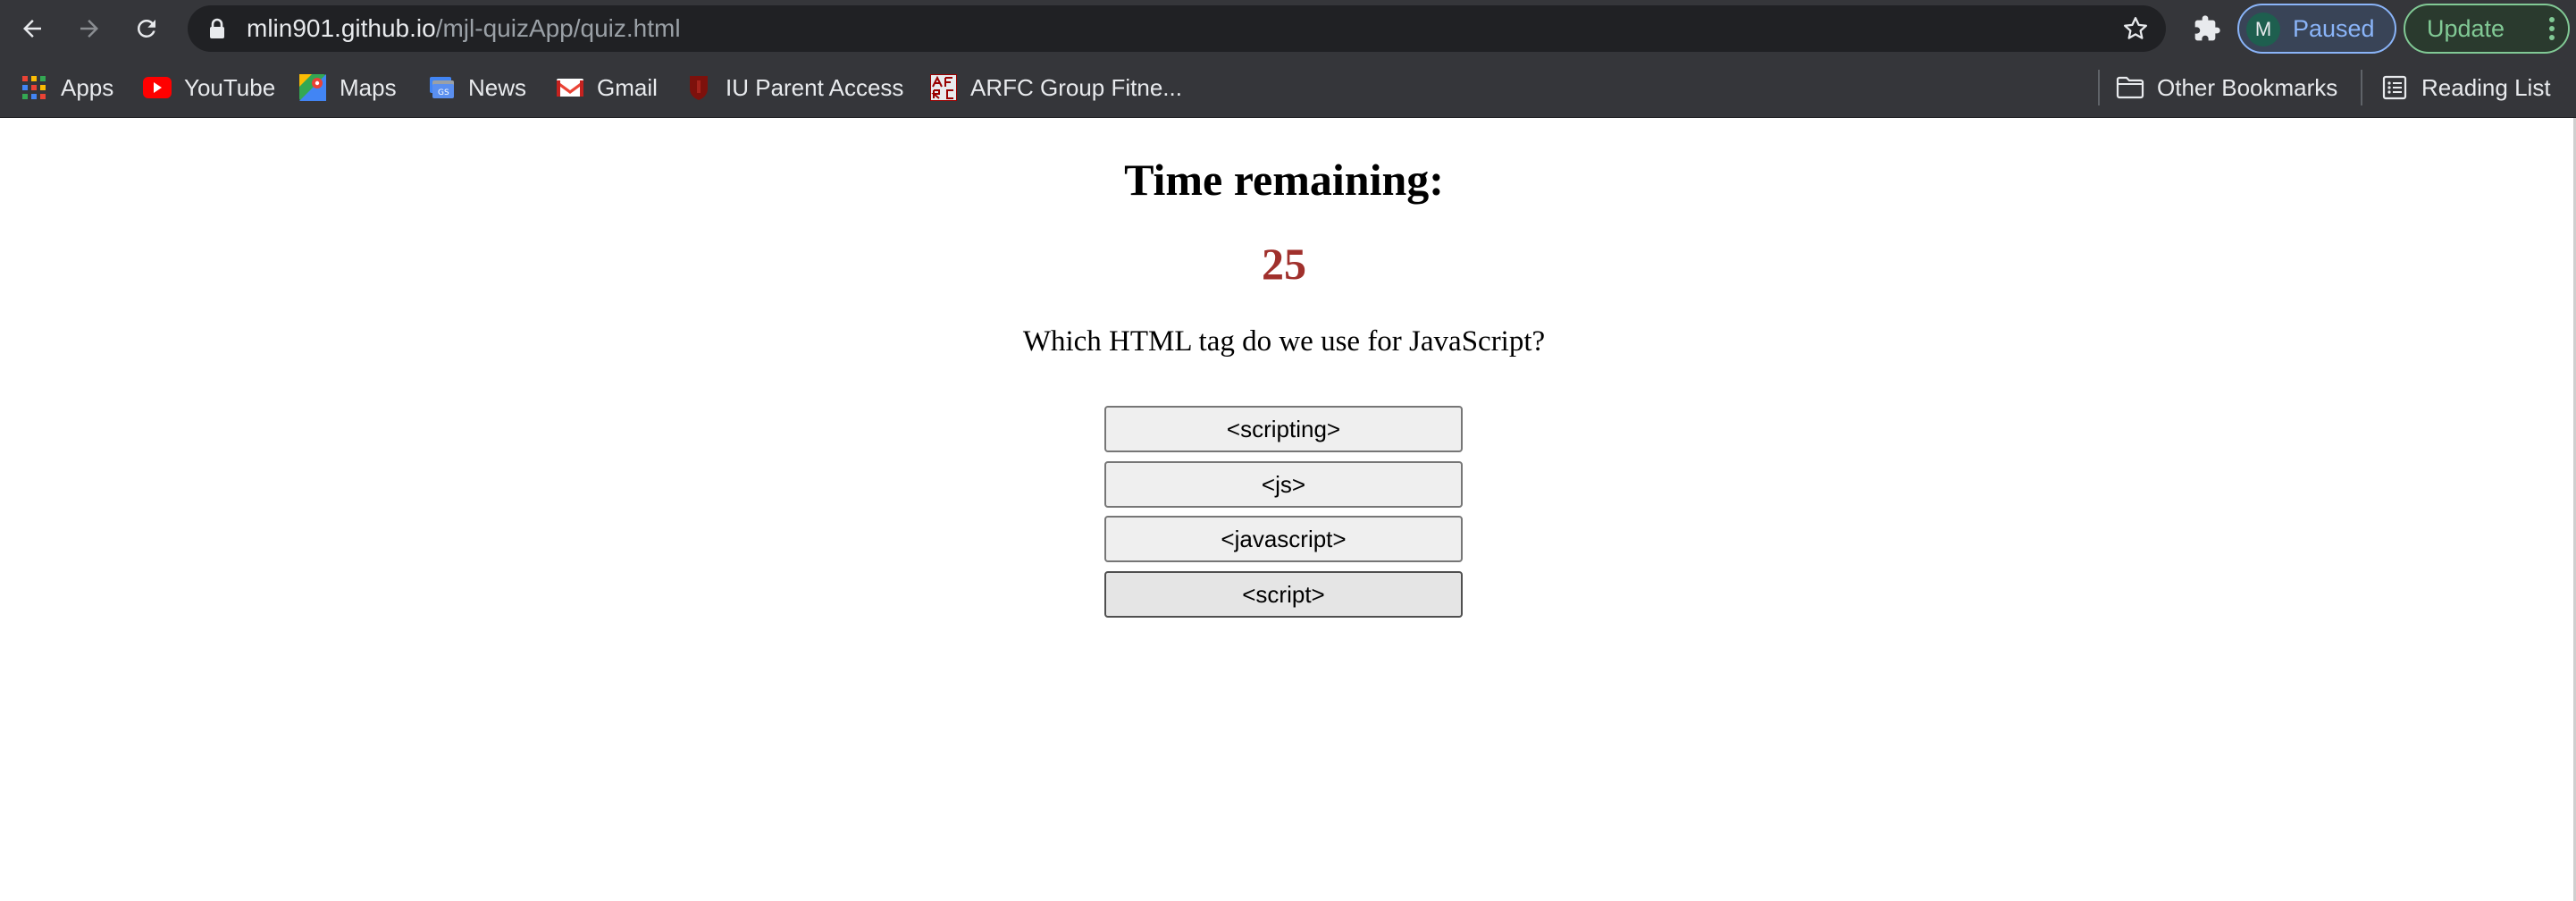  Describe the element at coordinates (1284, 264) in the screenshot. I see `countdown-timer: 25` at that location.